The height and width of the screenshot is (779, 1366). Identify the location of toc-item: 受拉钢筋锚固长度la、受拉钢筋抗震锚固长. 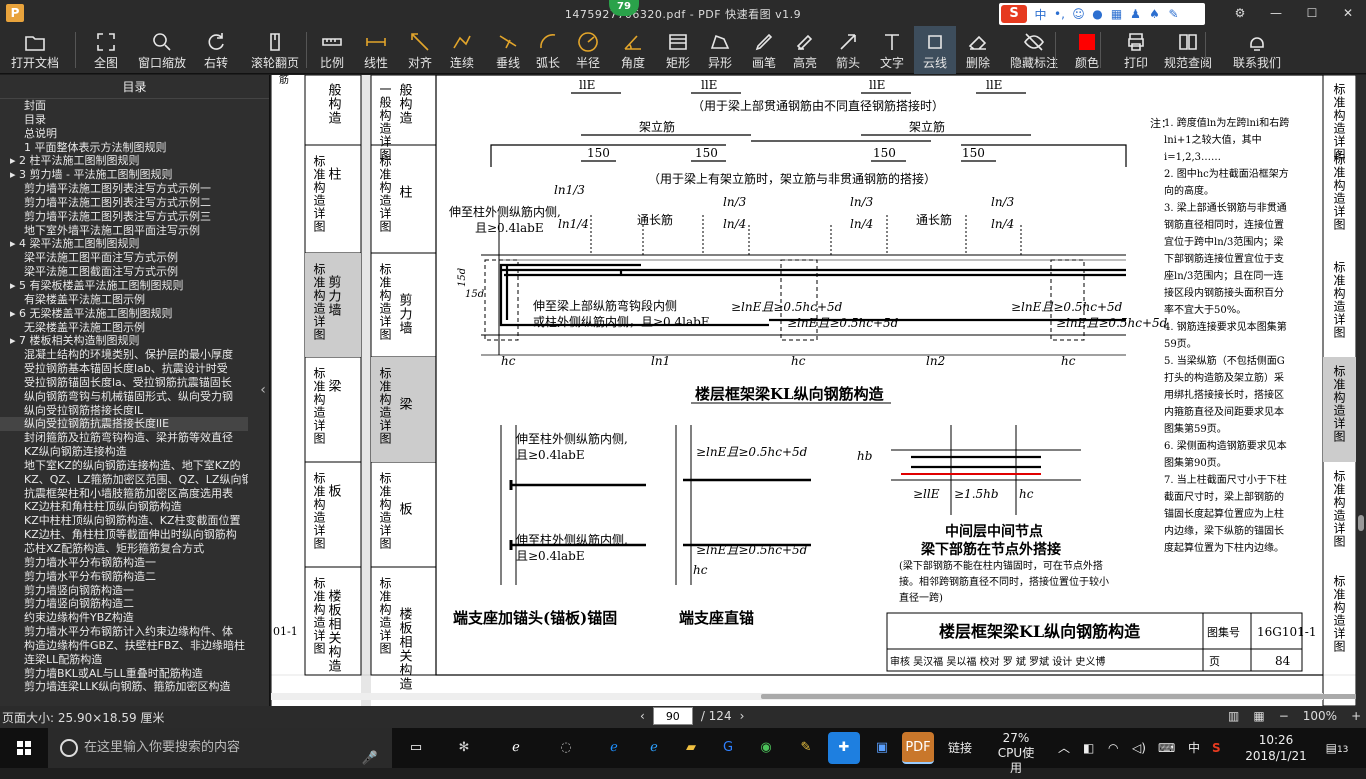
(124, 383).